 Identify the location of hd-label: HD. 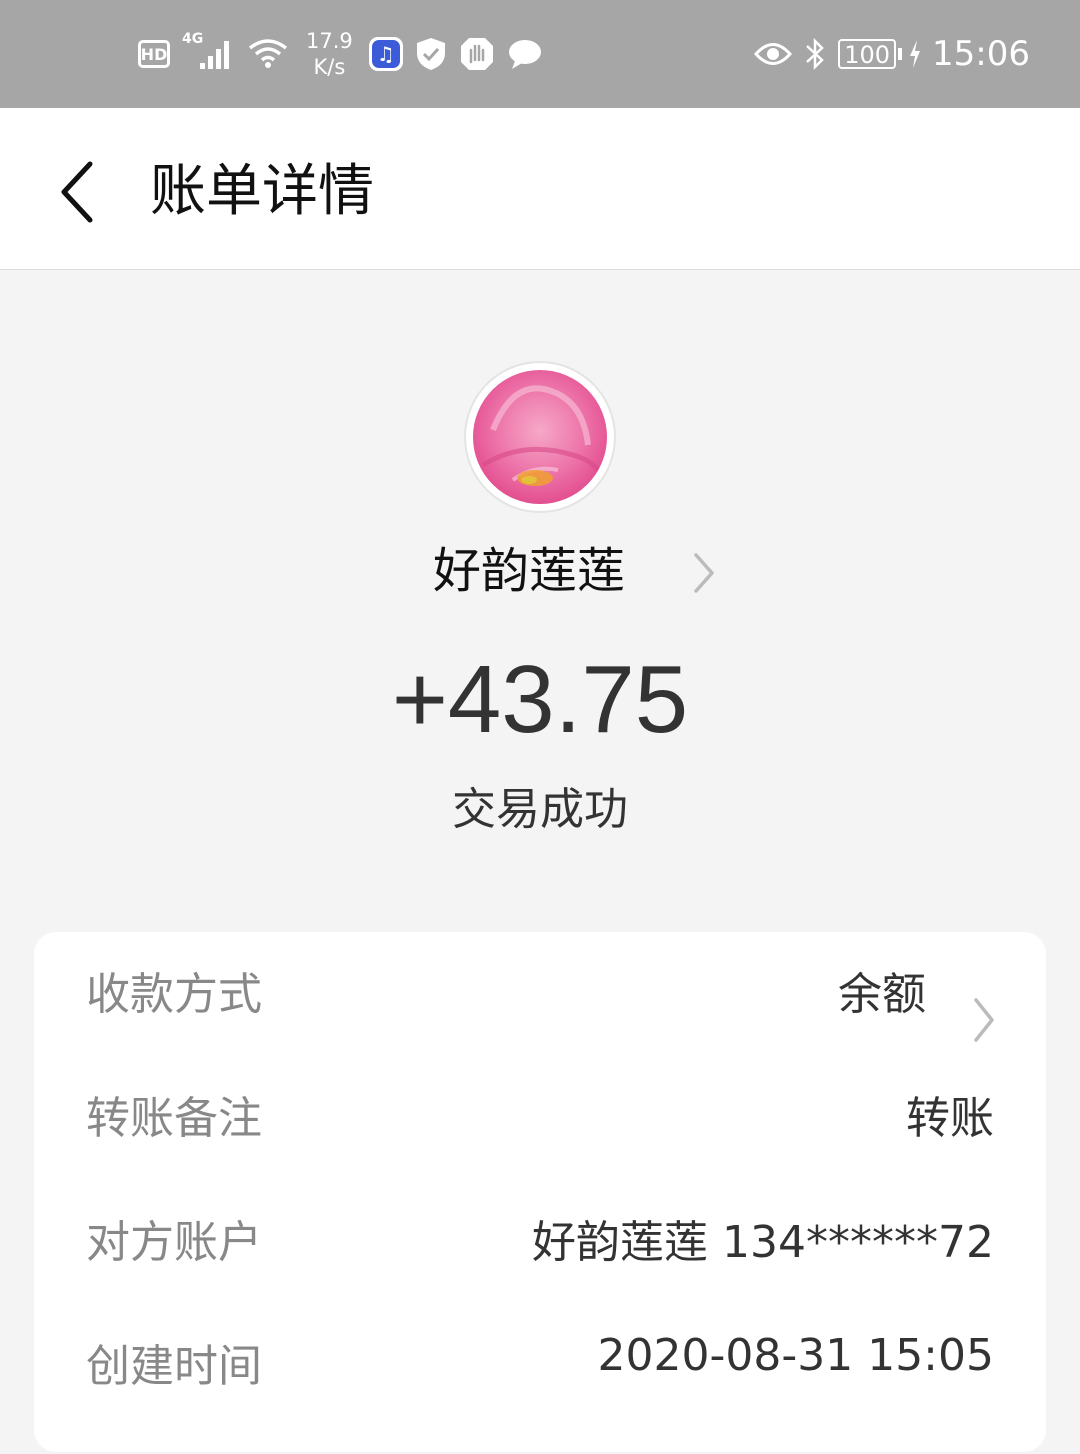
(154, 54).